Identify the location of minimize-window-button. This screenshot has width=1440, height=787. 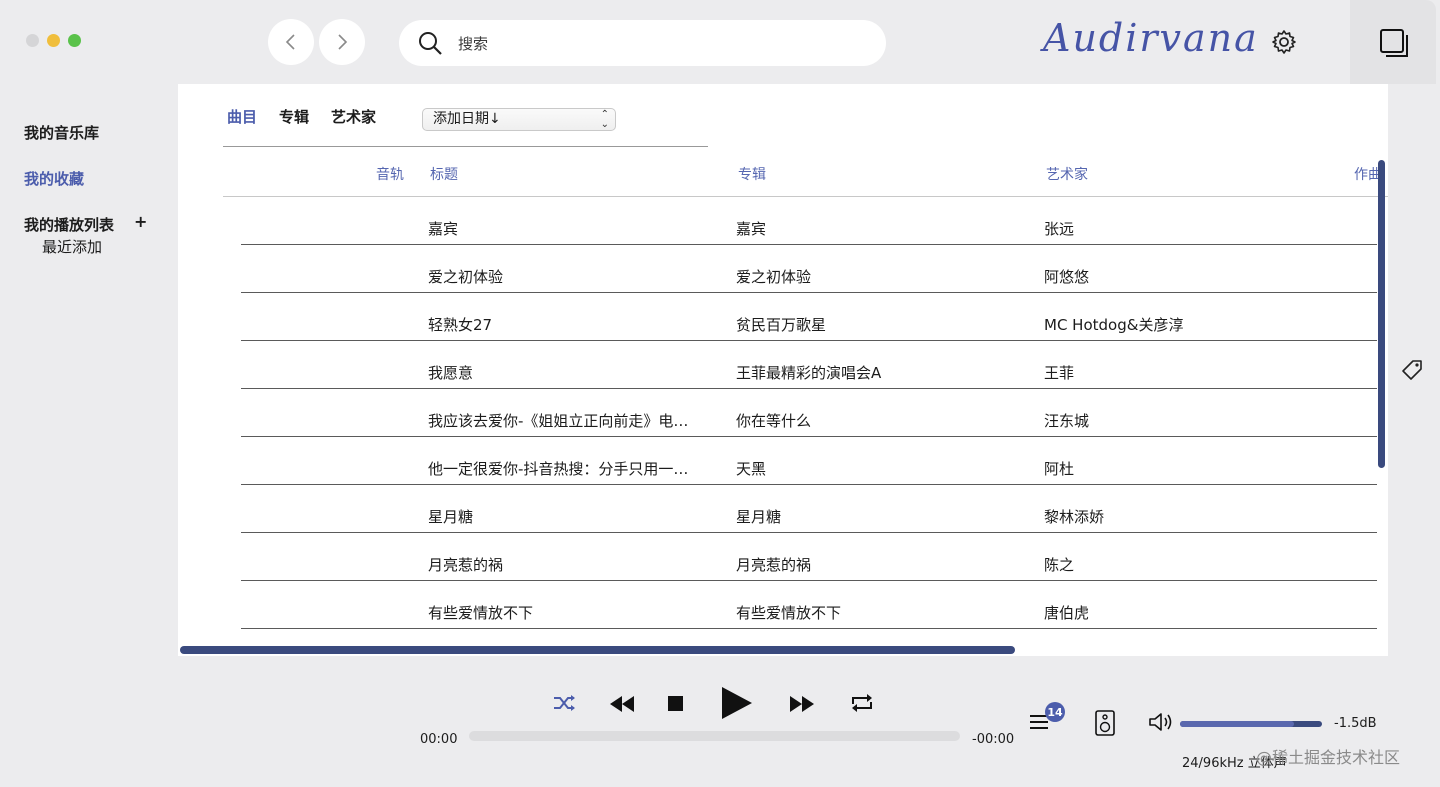
(53, 40).